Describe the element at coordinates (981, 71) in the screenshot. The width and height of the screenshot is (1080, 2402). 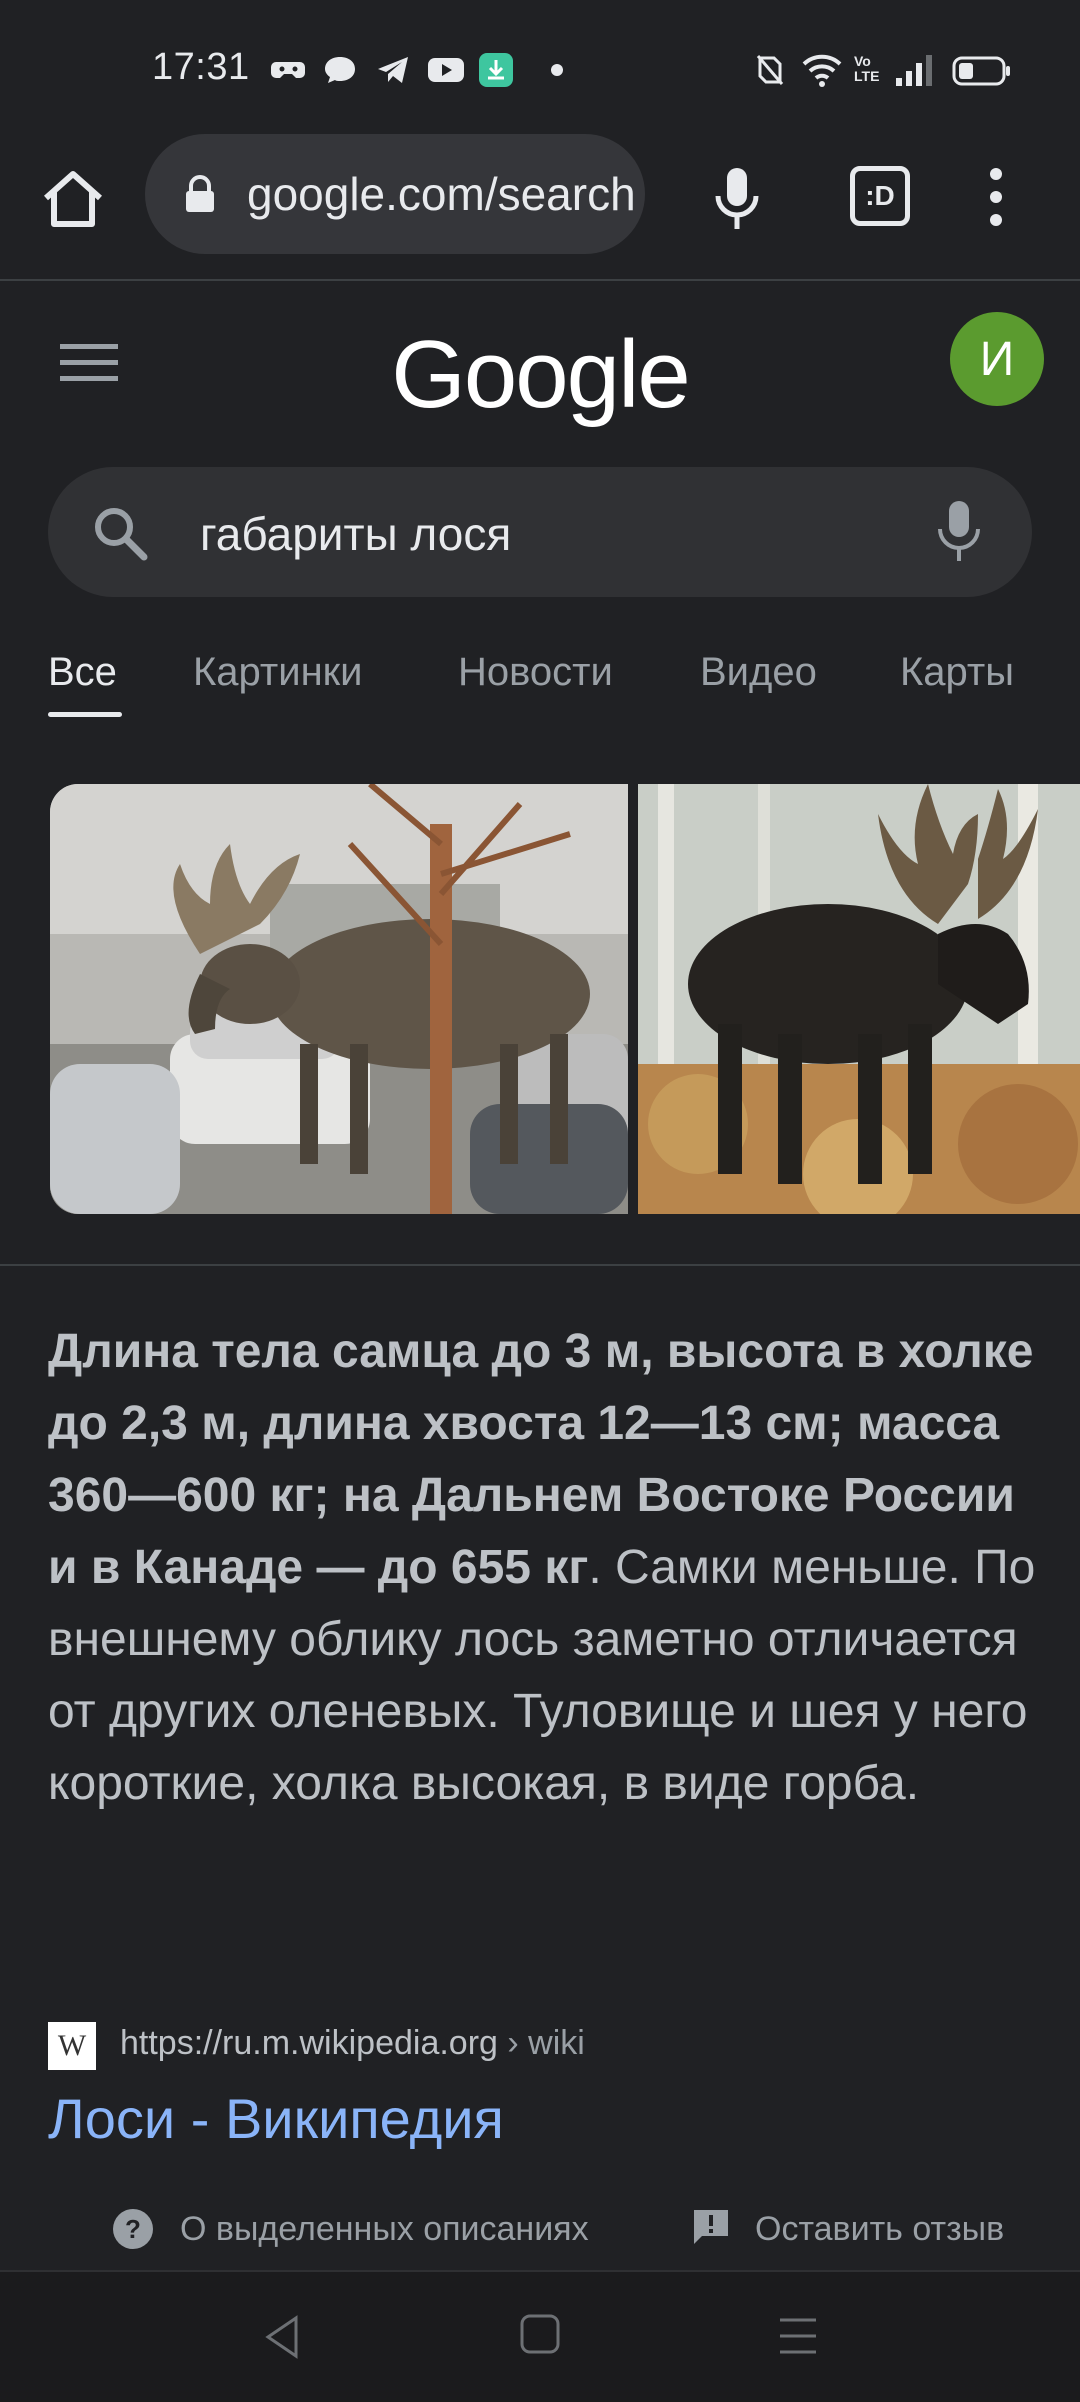
I see `battery-icon` at that location.